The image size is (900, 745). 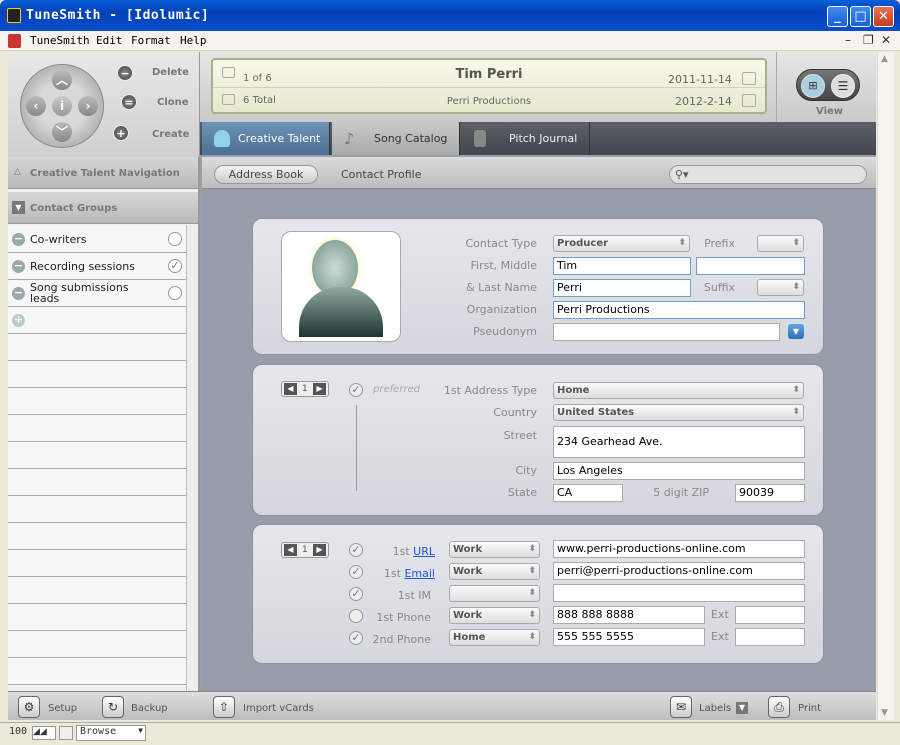 What do you see at coordinates (679, 442) in the screenshot?
I see `street-input: 234 Gearhead Ave.` at bounding box center [679, 442].